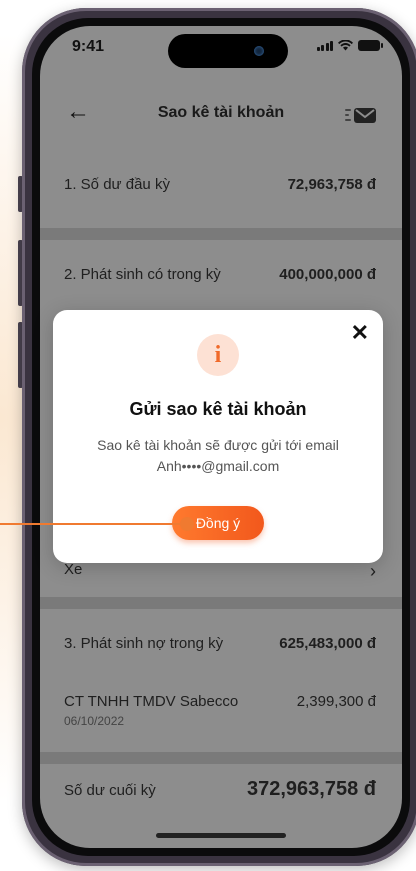 Image resolution: width=416 pixels, height=871 pixels. I want to click on transaction-amount: 2,399,300 đ, so click(336, 701).